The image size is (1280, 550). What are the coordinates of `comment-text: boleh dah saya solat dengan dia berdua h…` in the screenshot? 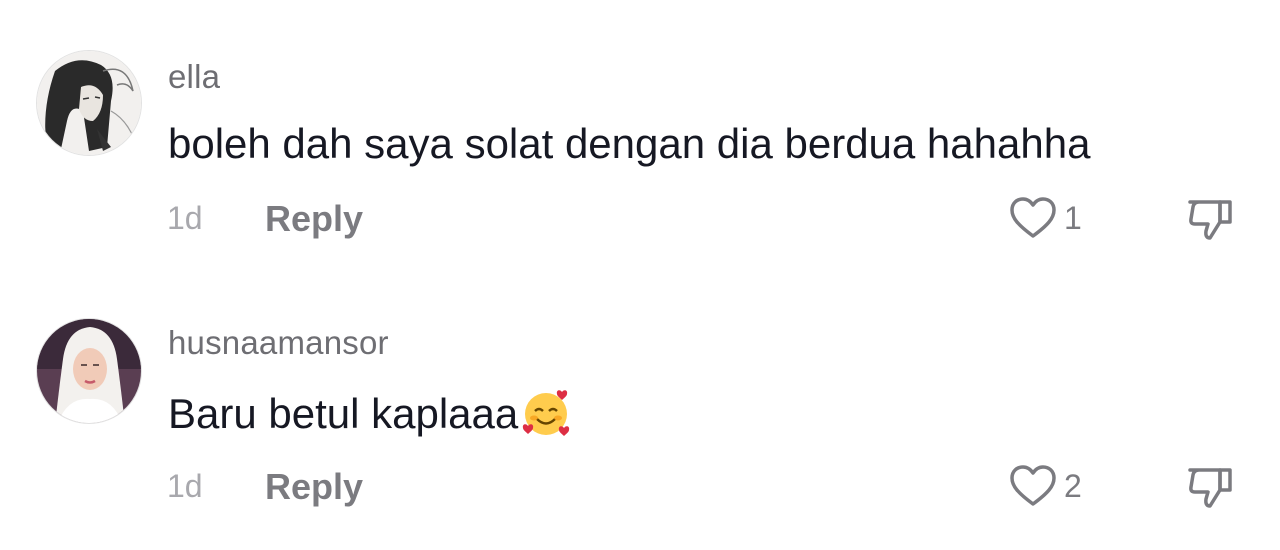 It's located at (629, 143).